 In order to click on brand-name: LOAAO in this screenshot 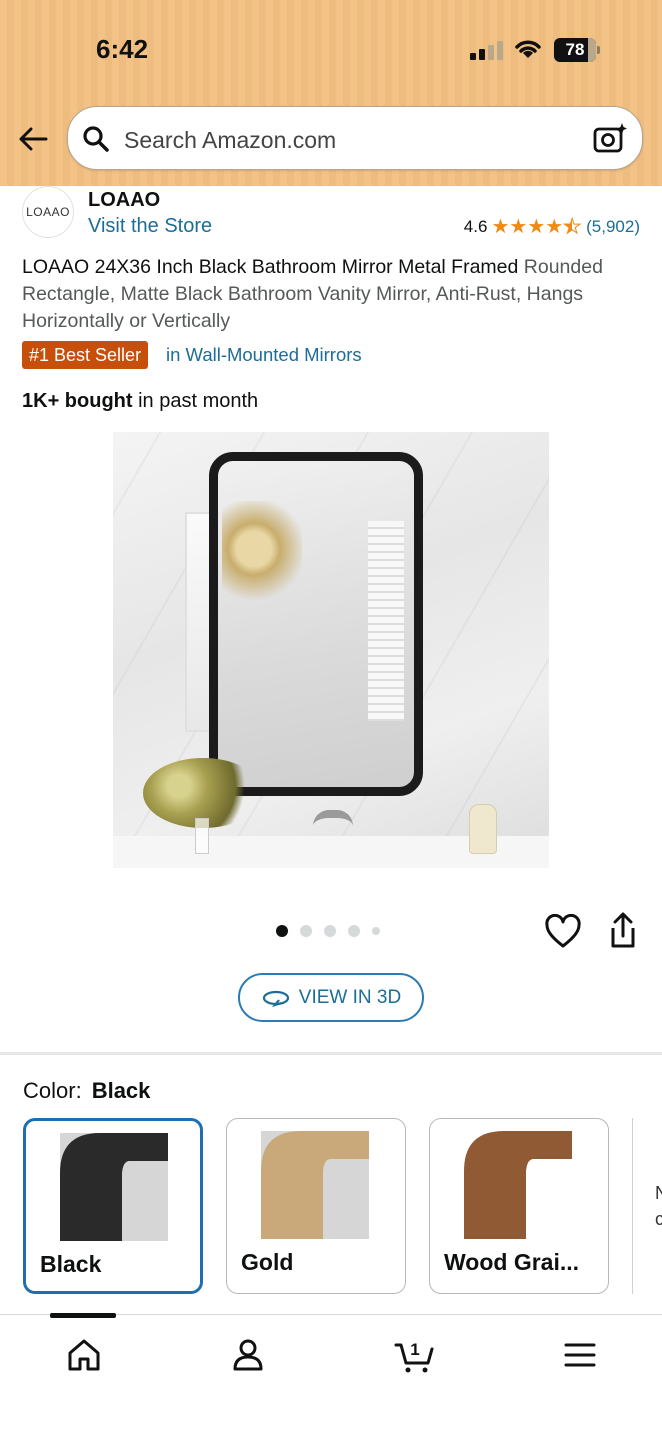, I will do `click(124, 200)`.